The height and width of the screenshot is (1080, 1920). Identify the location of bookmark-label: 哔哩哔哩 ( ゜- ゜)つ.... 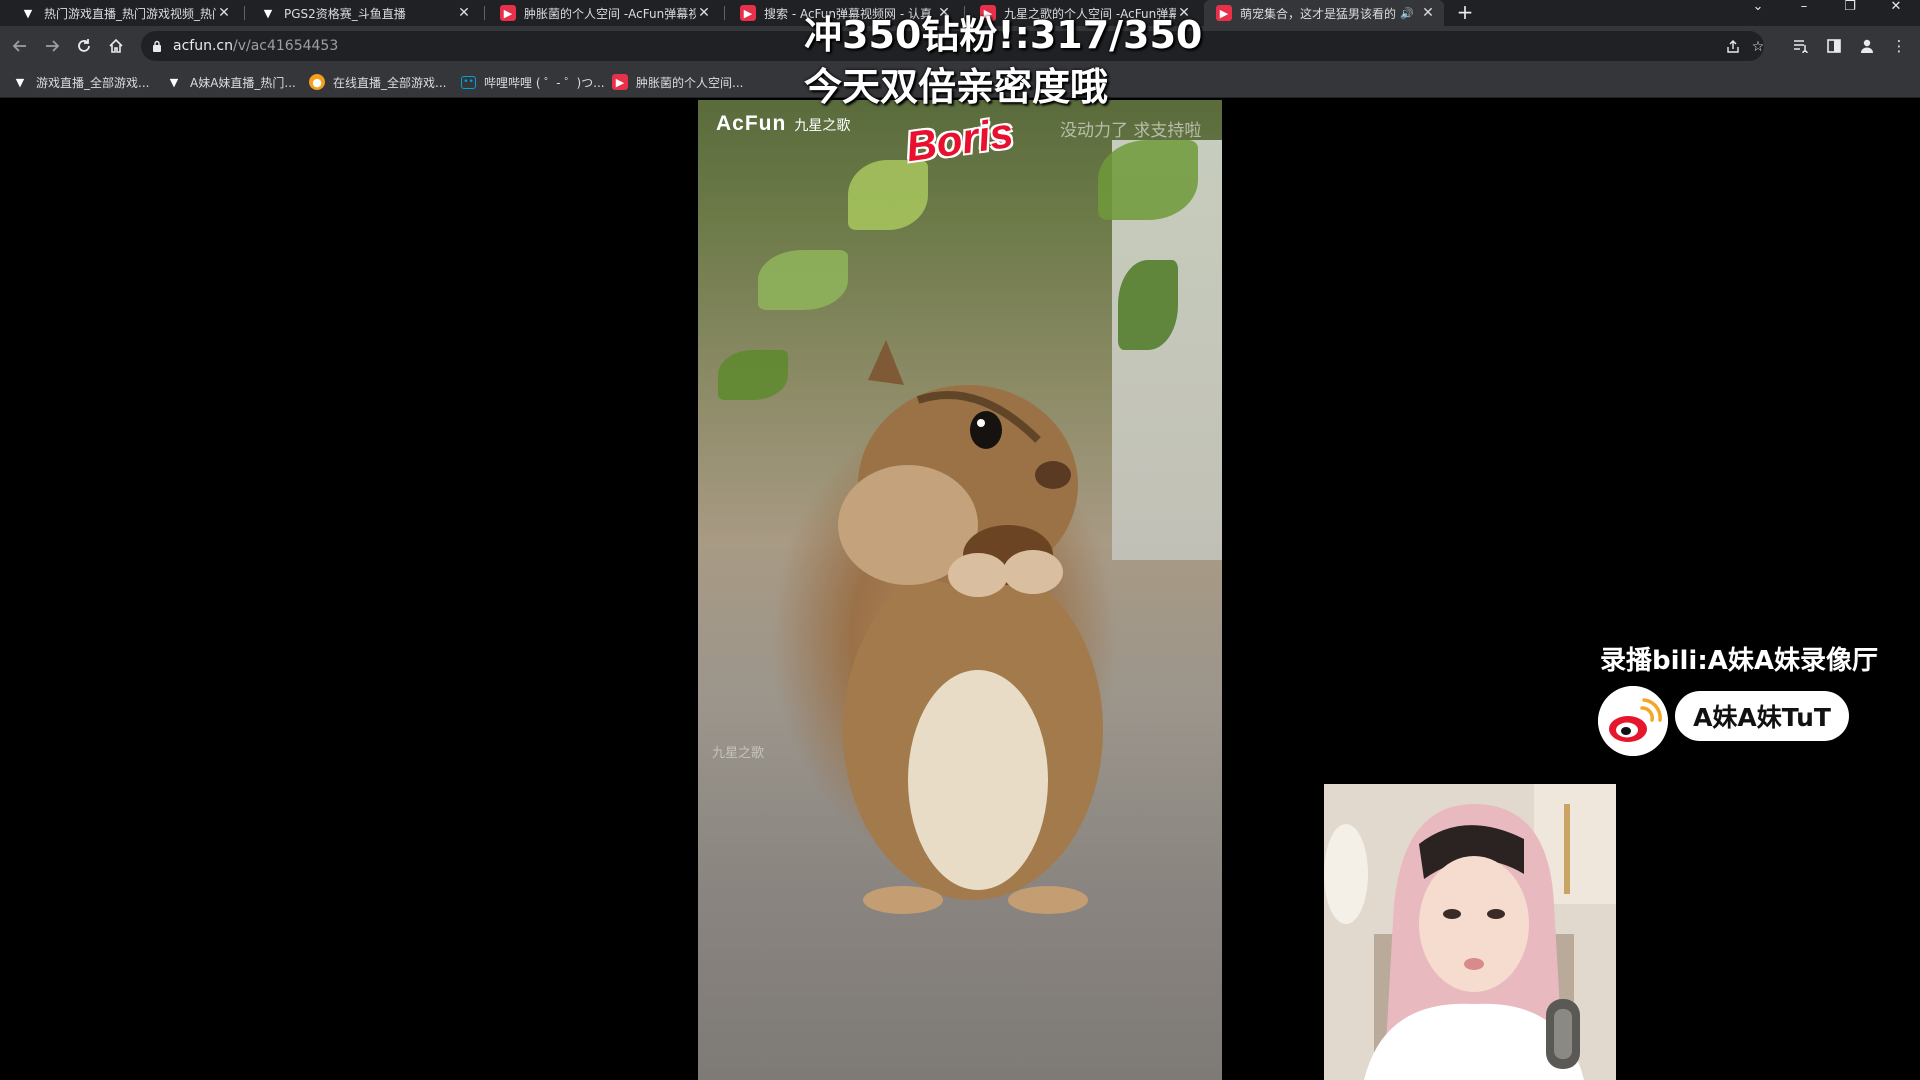
(544, 82).